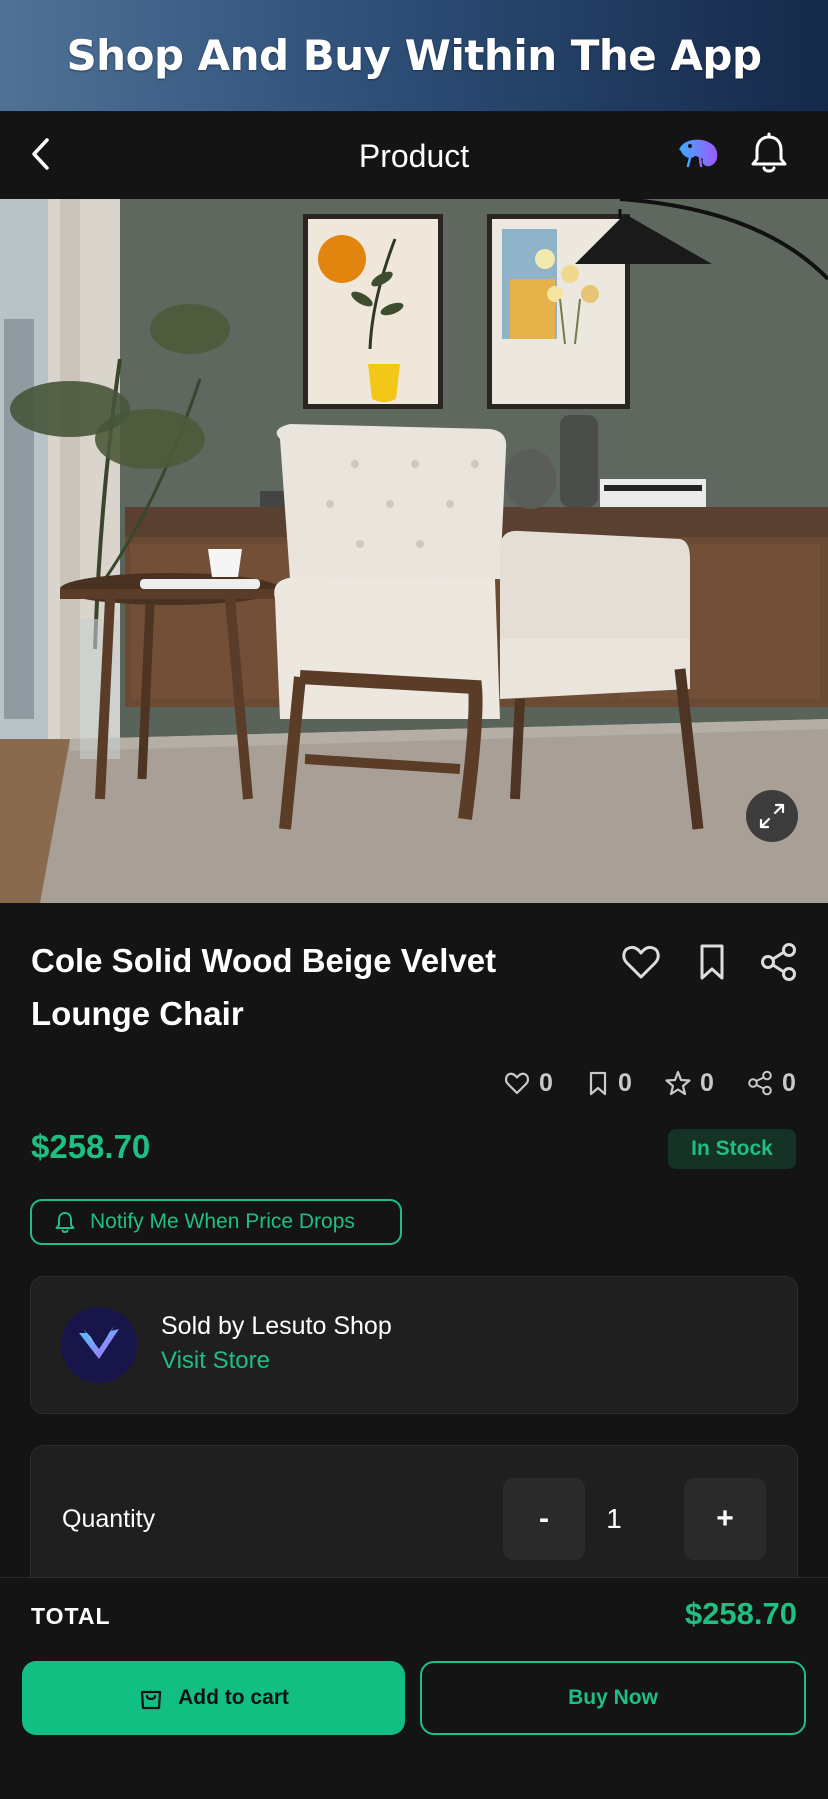  I want to click on quantity-card: Quantity - 1 +, so click(414, 1515).